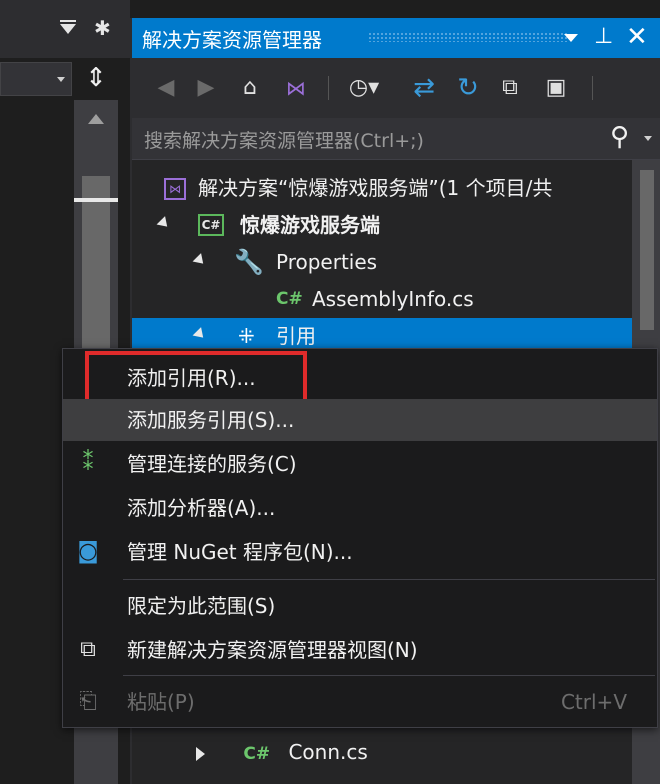  I want to click on menu-item-label: 新建解决方案资源管理器视图(N), so click(272, 650).